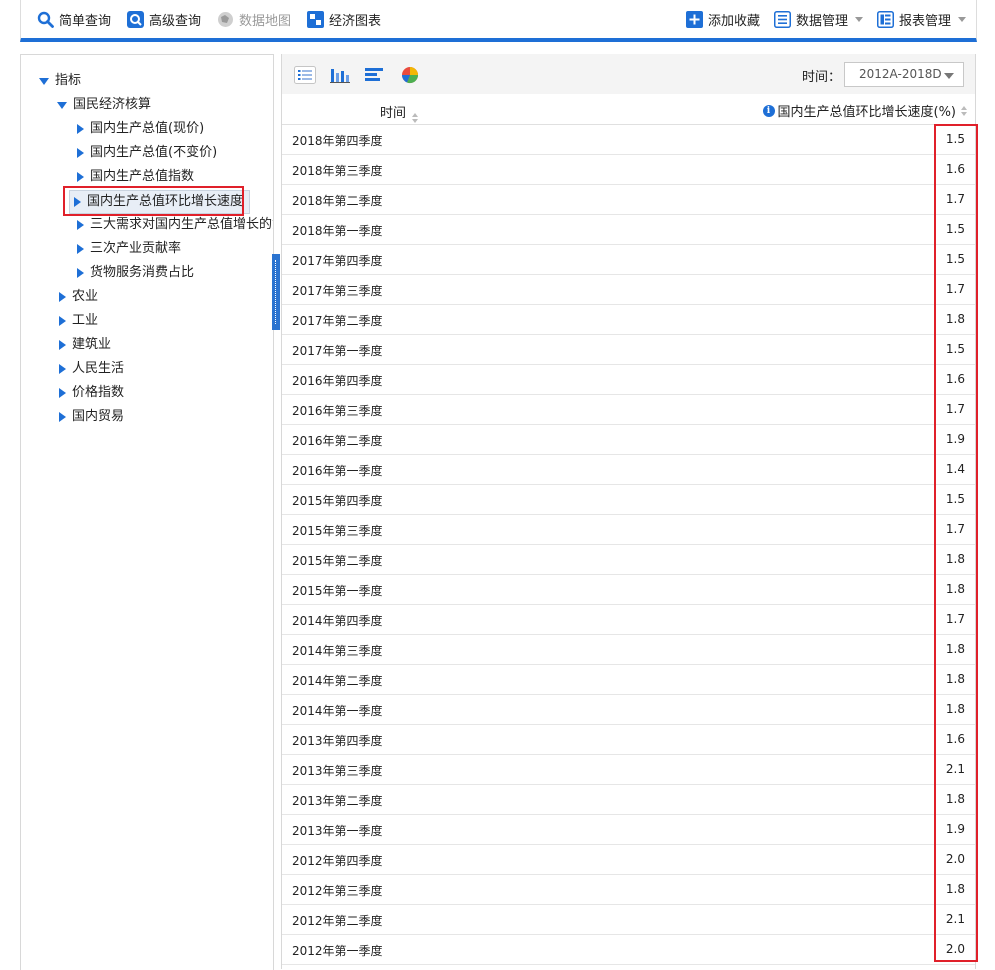 The height and width of the screenshot is (970, 995). Describe the element at coordinates (337, 141) in the screenshot. I see `row-time-cell: 2018年第四季度` at that location.